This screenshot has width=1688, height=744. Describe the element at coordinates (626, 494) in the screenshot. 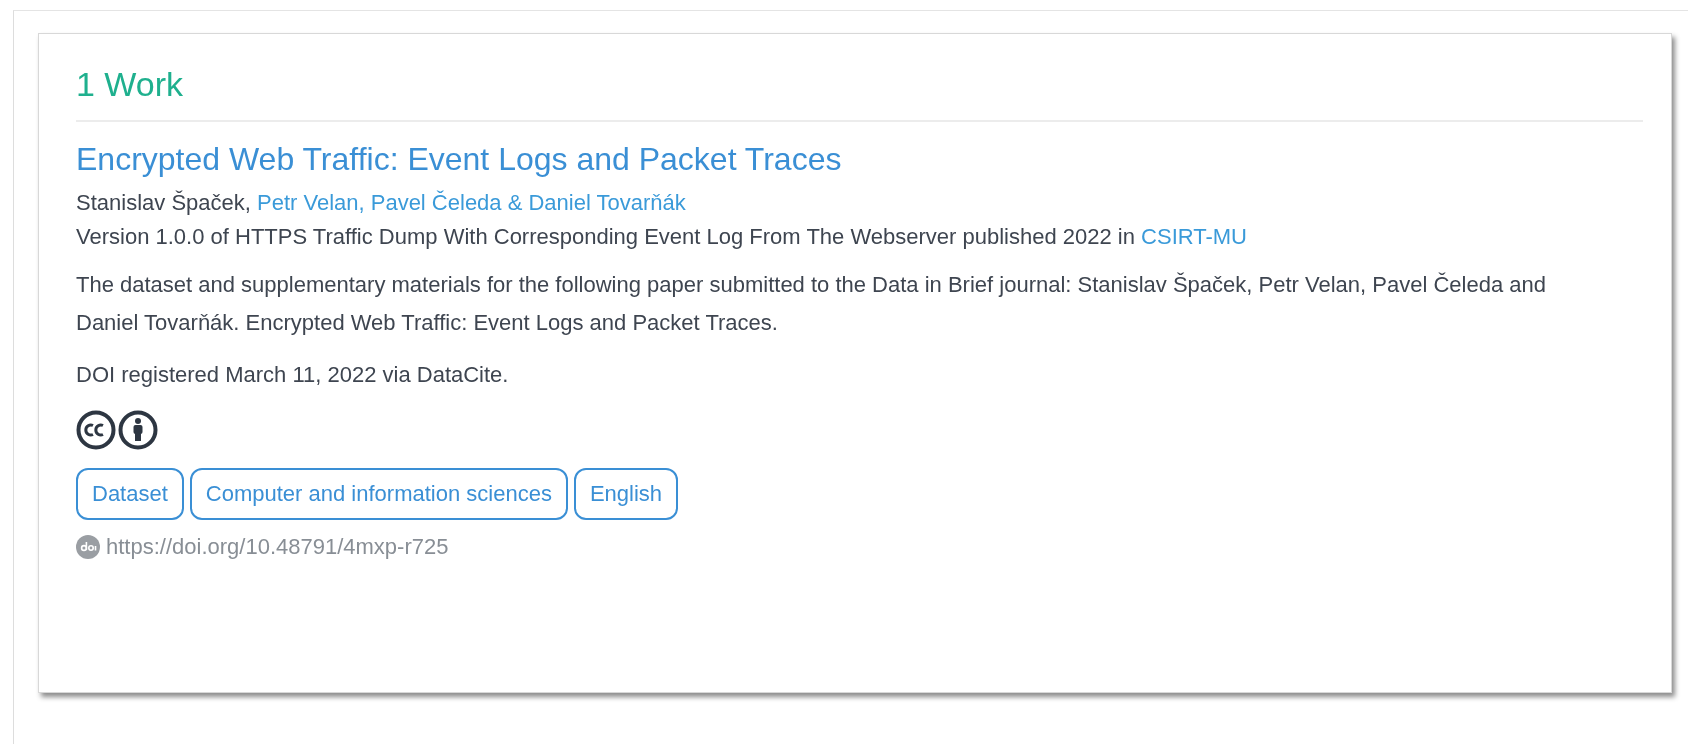

I see `tag-link: English` at that location.